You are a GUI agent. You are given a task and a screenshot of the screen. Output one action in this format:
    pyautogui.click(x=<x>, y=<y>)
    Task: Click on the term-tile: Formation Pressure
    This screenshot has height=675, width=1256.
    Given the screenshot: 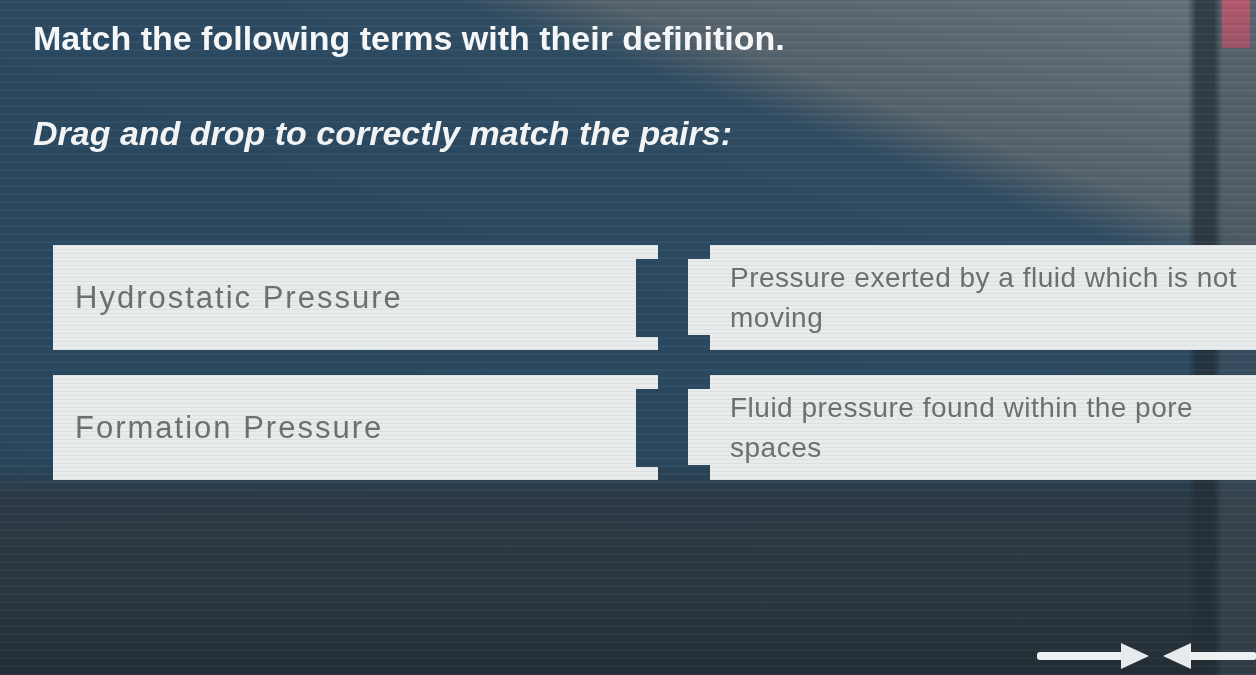 What is the action you would take?
    pyautogui.click(x=355, y=427)
    